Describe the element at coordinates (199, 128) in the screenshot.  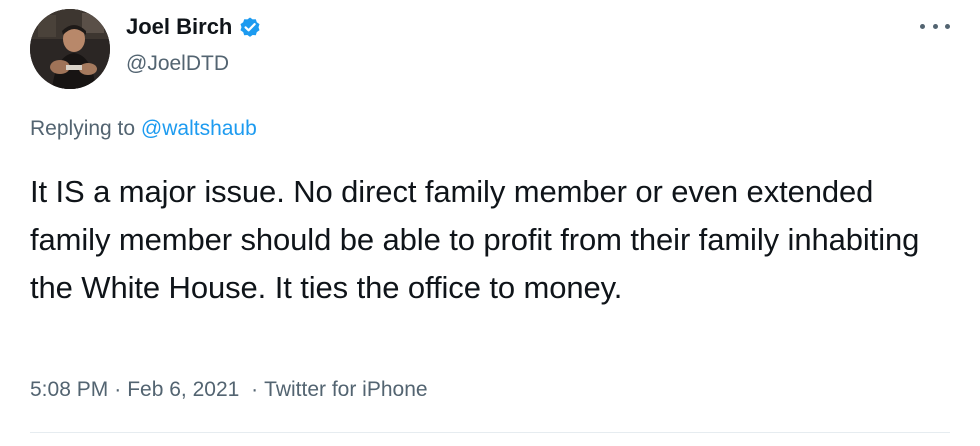
I see `reply-mention-link: @waltshaub` at that location.